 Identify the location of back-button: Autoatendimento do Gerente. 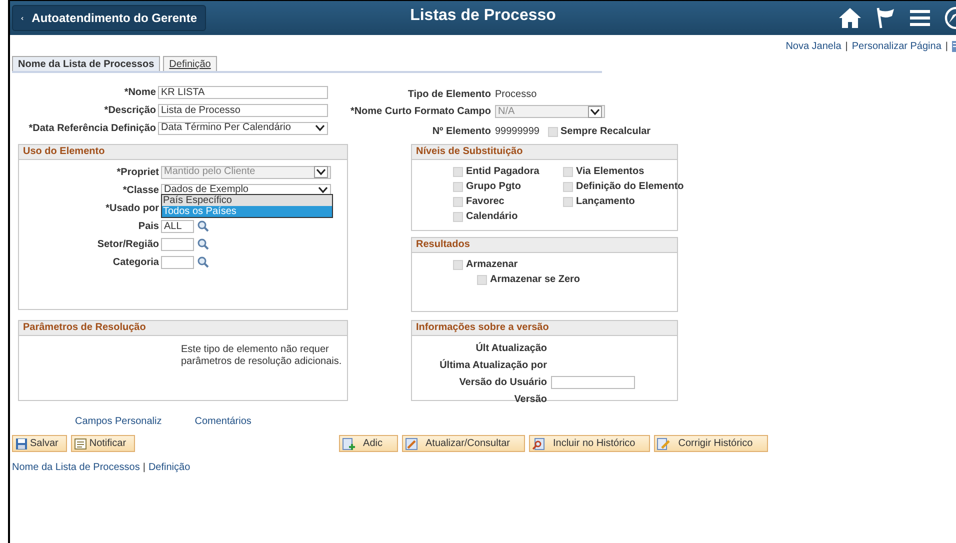
(109, 18).